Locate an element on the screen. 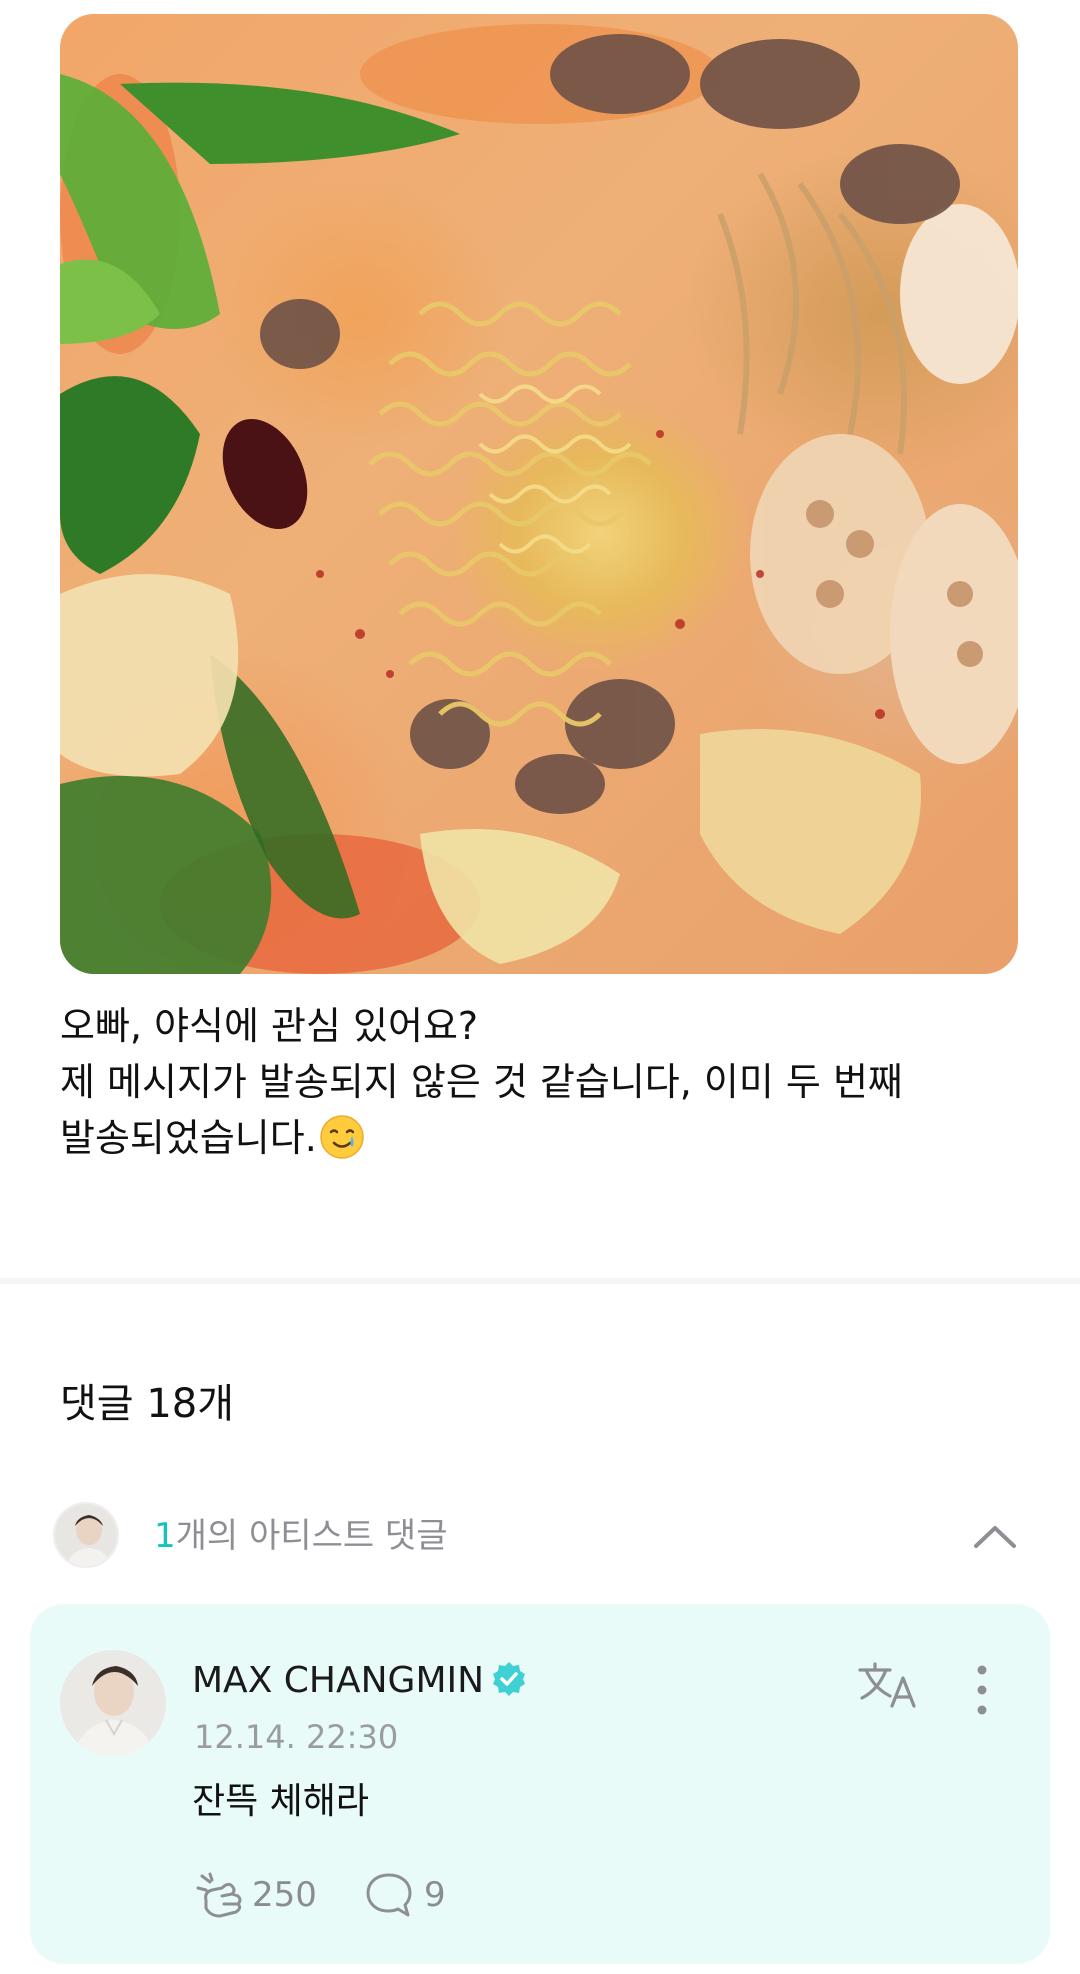 This screenshot has width=1080, height=1974. avatar is located at coordinates (113, 1703).